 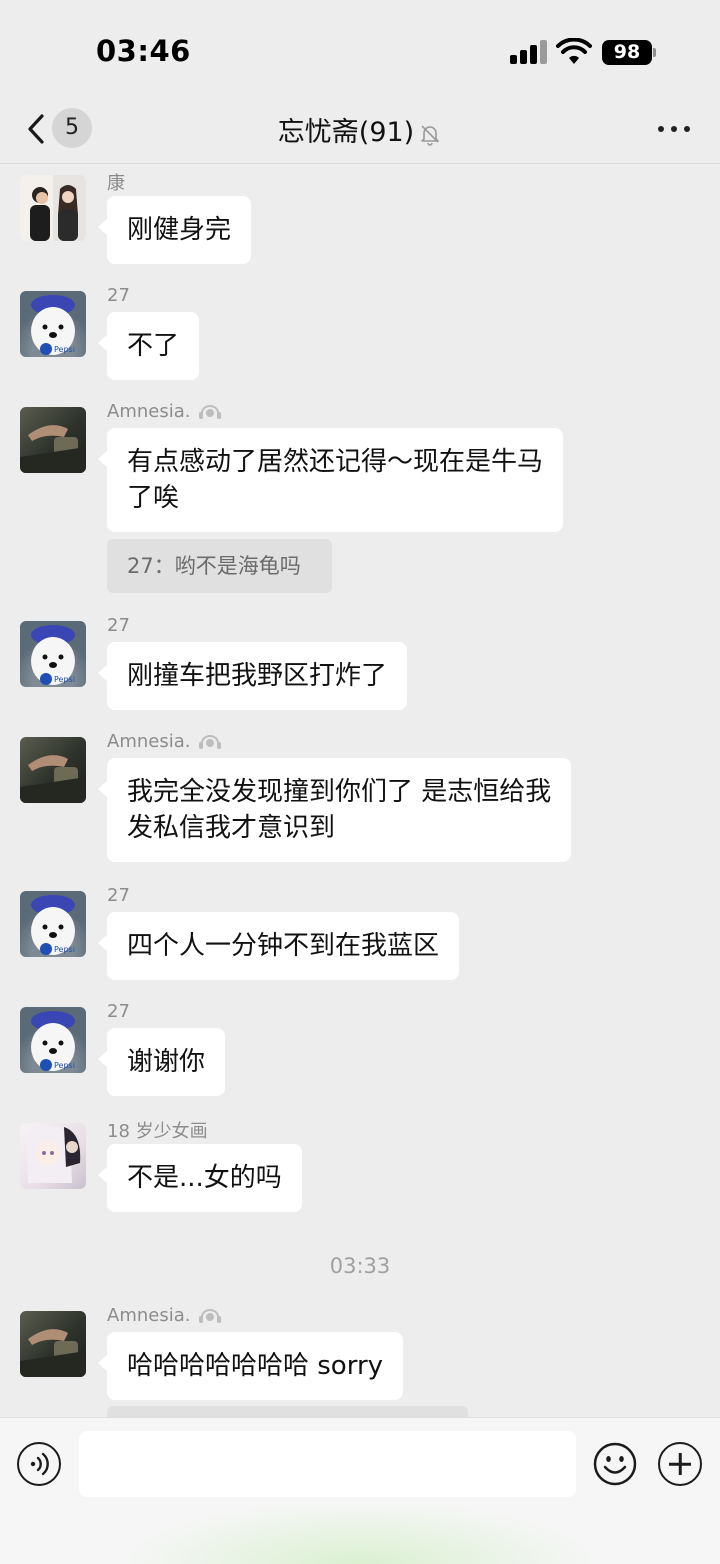 What do you see at coordinates (278, 946) in the screenshot?
I see `message-bubble: 四个人一分钟不到在我蓝区` at bounding box center [278, 946].